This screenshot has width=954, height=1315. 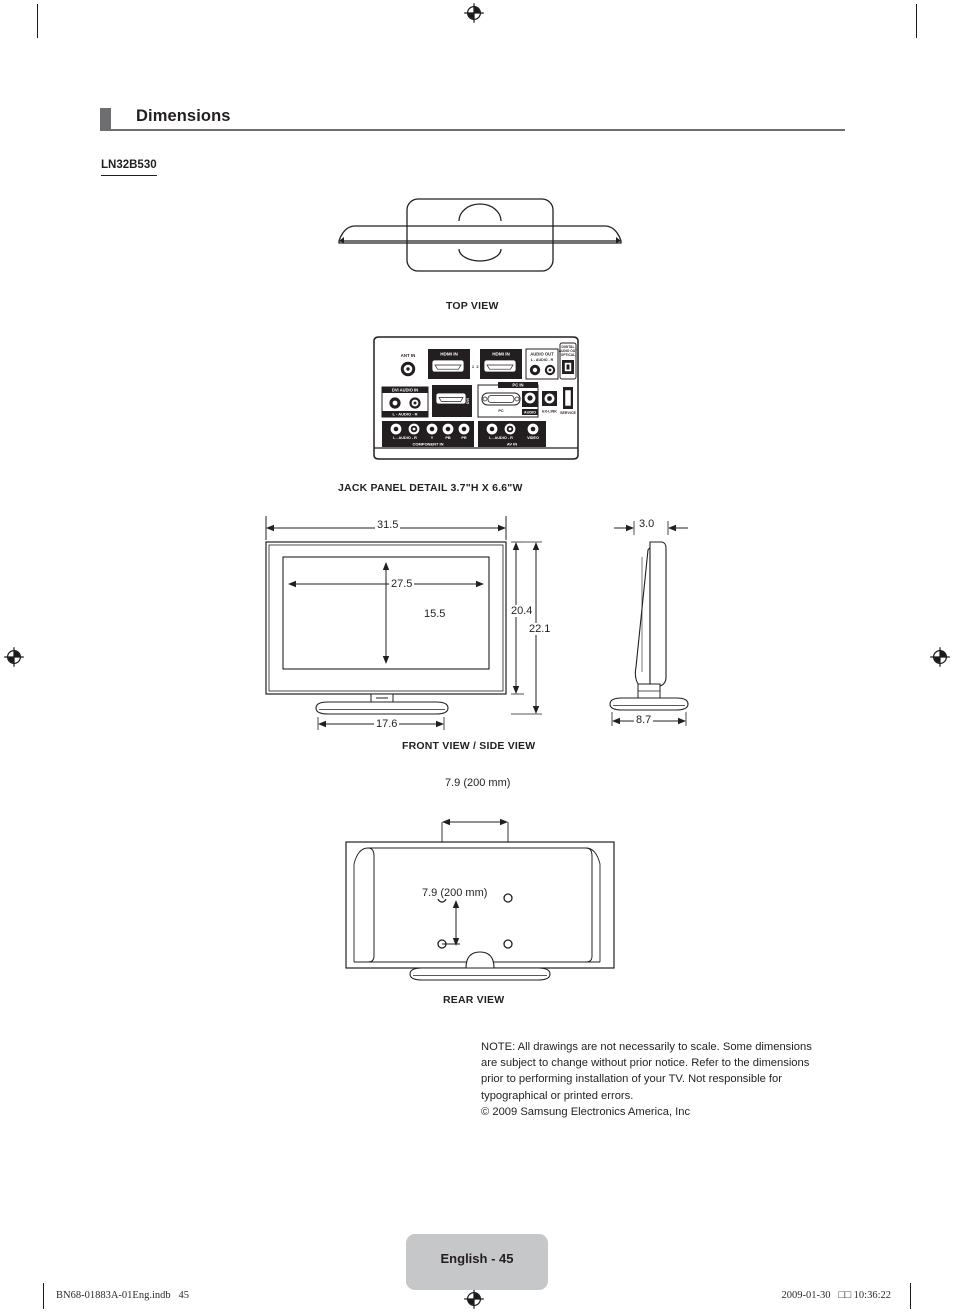 What do you see at coordinates (512, 444) in the screenshot?
I see `svg-text: AV IN` at bounding box center [512, 444].